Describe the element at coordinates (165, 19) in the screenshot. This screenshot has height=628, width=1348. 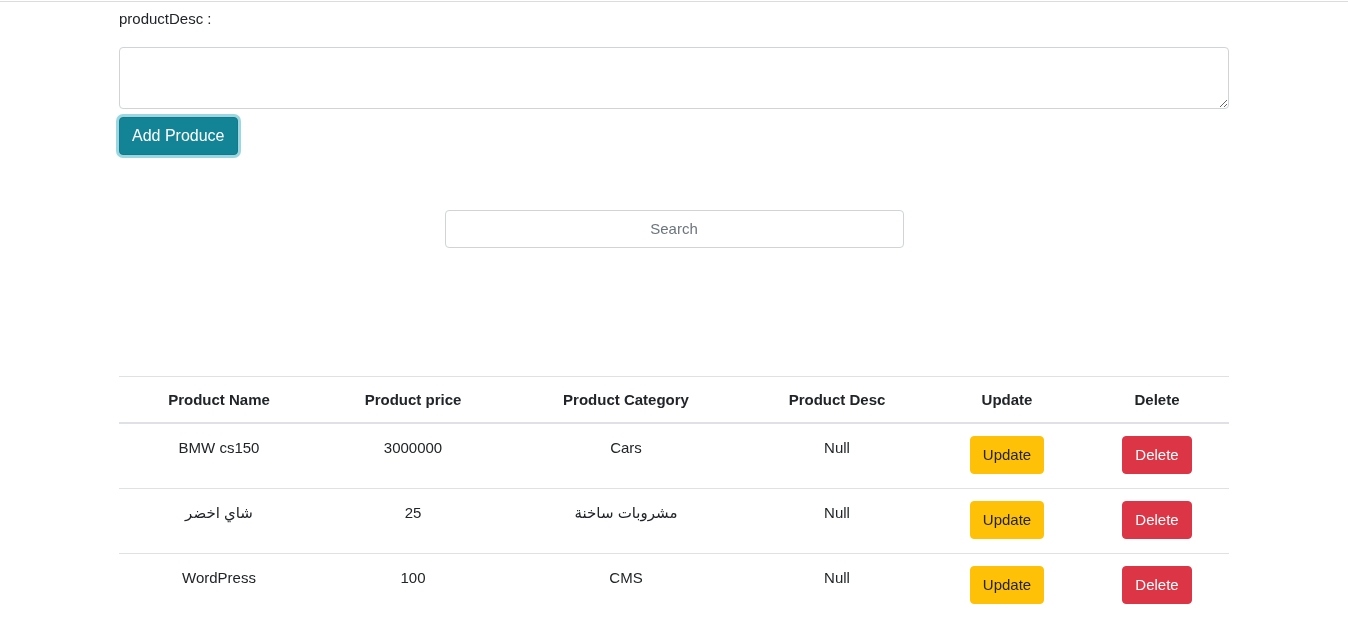
I see `field-label: productDesc :` at that location.